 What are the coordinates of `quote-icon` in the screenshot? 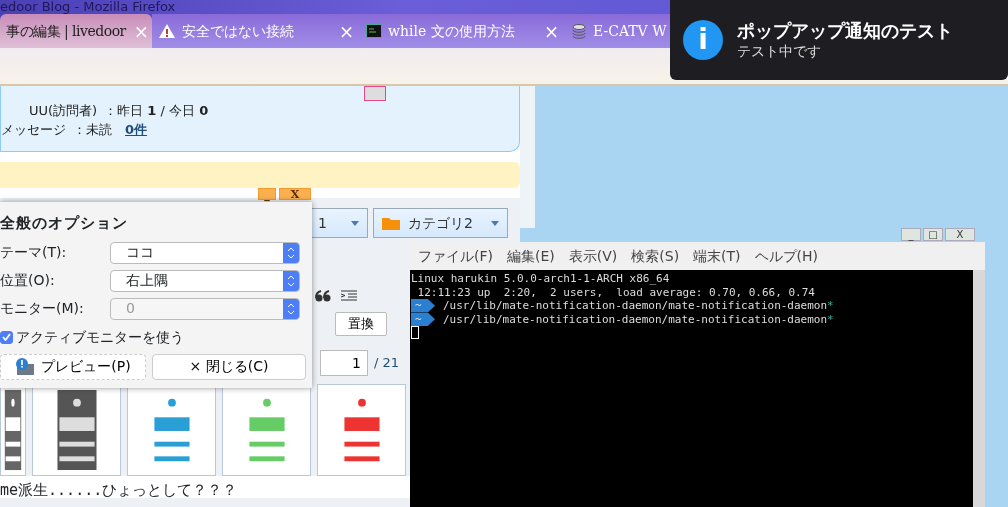 It's located at (323, 296).